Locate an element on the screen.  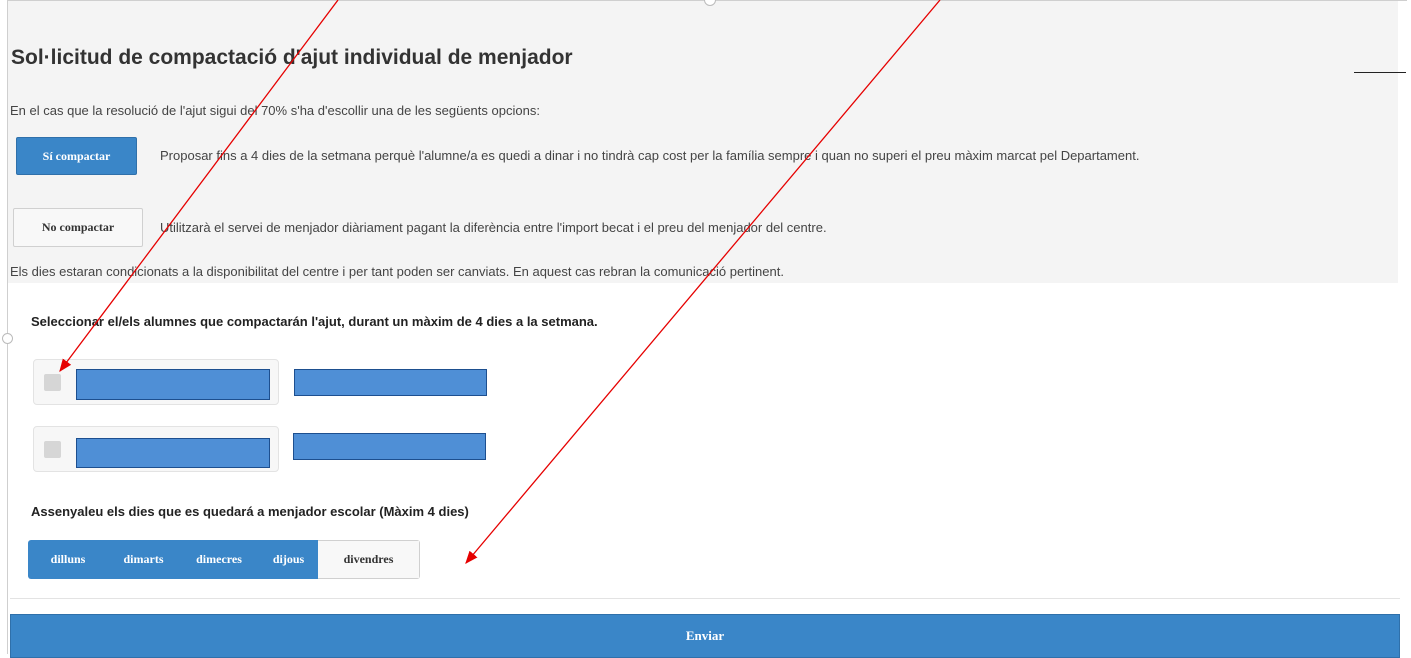
student-1-checkbox is located at coordinates (52, 382).